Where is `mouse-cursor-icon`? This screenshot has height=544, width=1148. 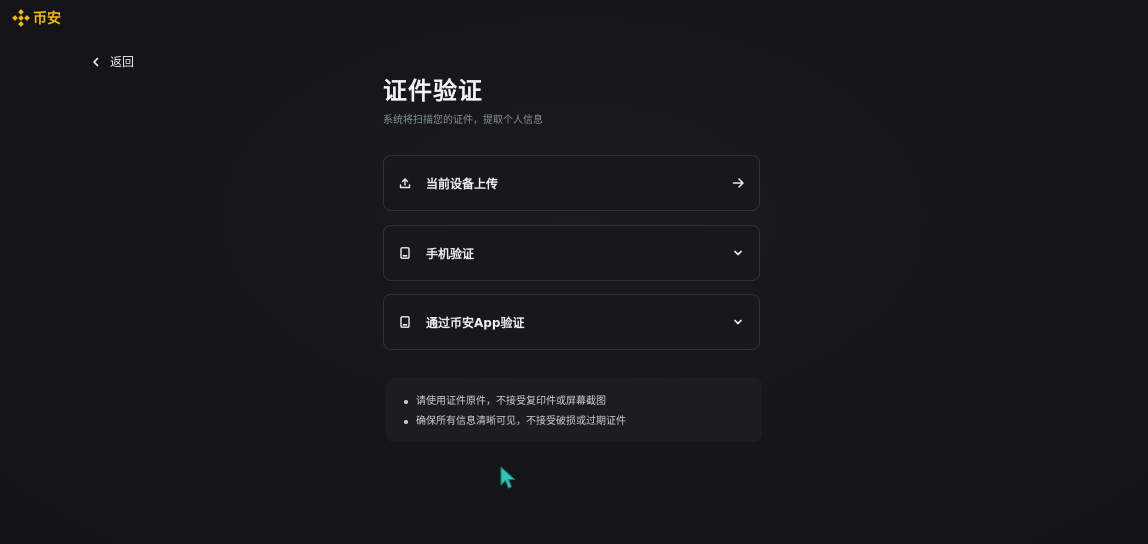
mouse-cursor-icon is located at coordinates (508, 480).